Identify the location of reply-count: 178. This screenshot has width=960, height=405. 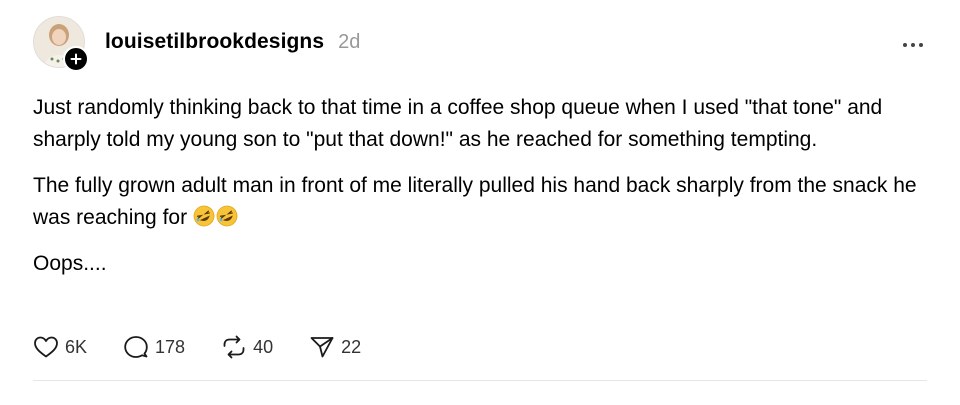
(170, 346).